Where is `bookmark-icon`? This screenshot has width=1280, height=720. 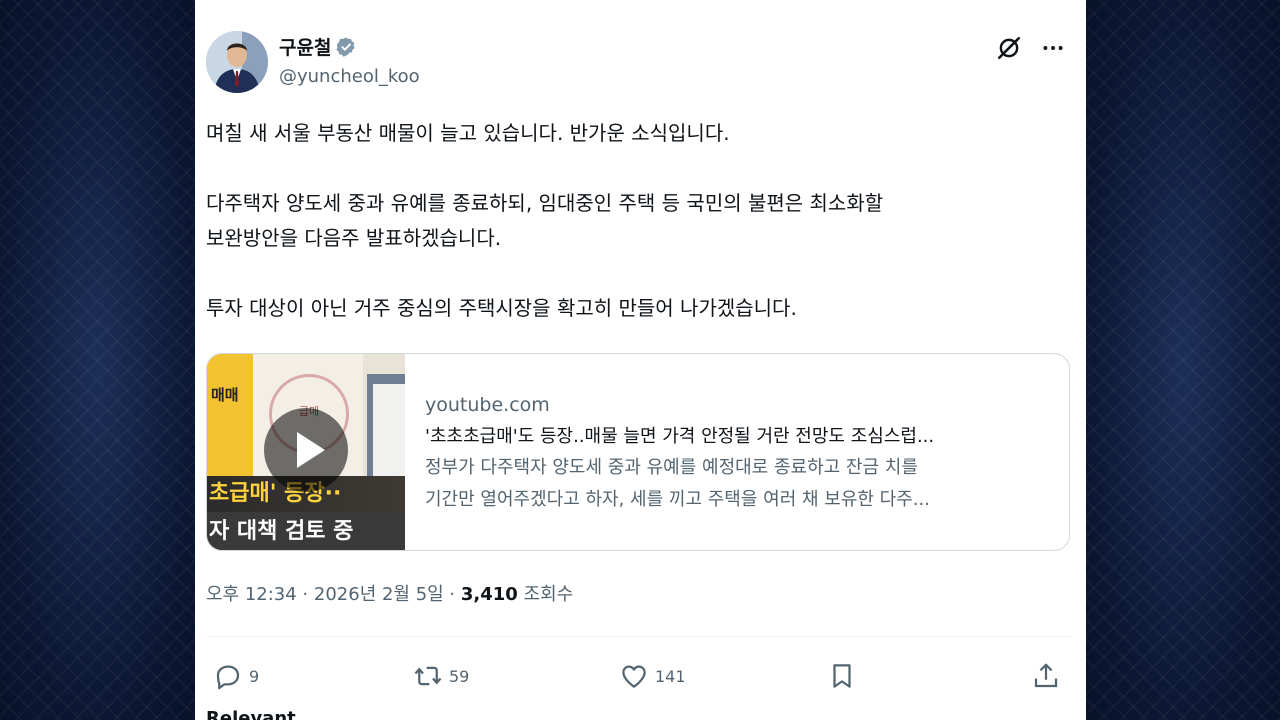 bookmark-icon is located at coordinates (842, 676).